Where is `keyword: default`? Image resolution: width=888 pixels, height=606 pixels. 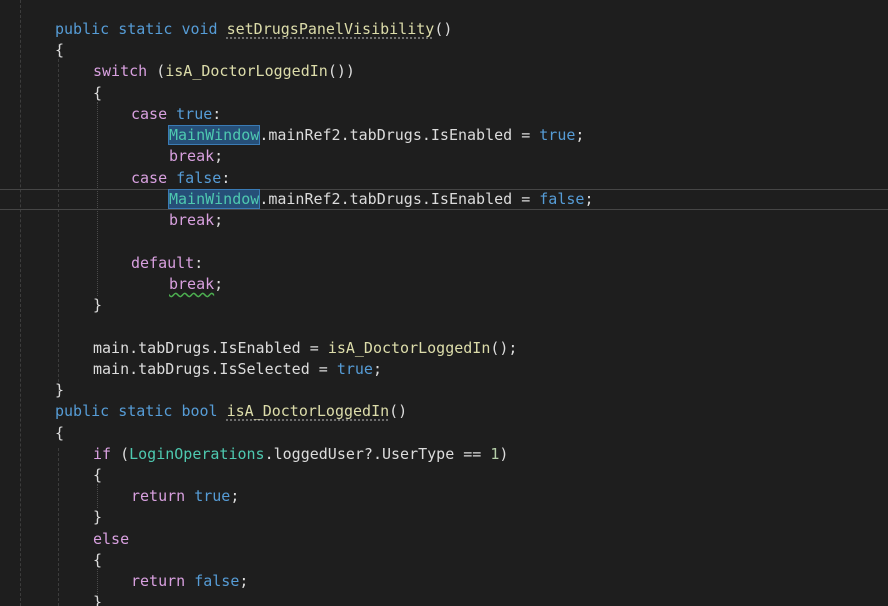
keyword: default is located at coordinates (163, 263).